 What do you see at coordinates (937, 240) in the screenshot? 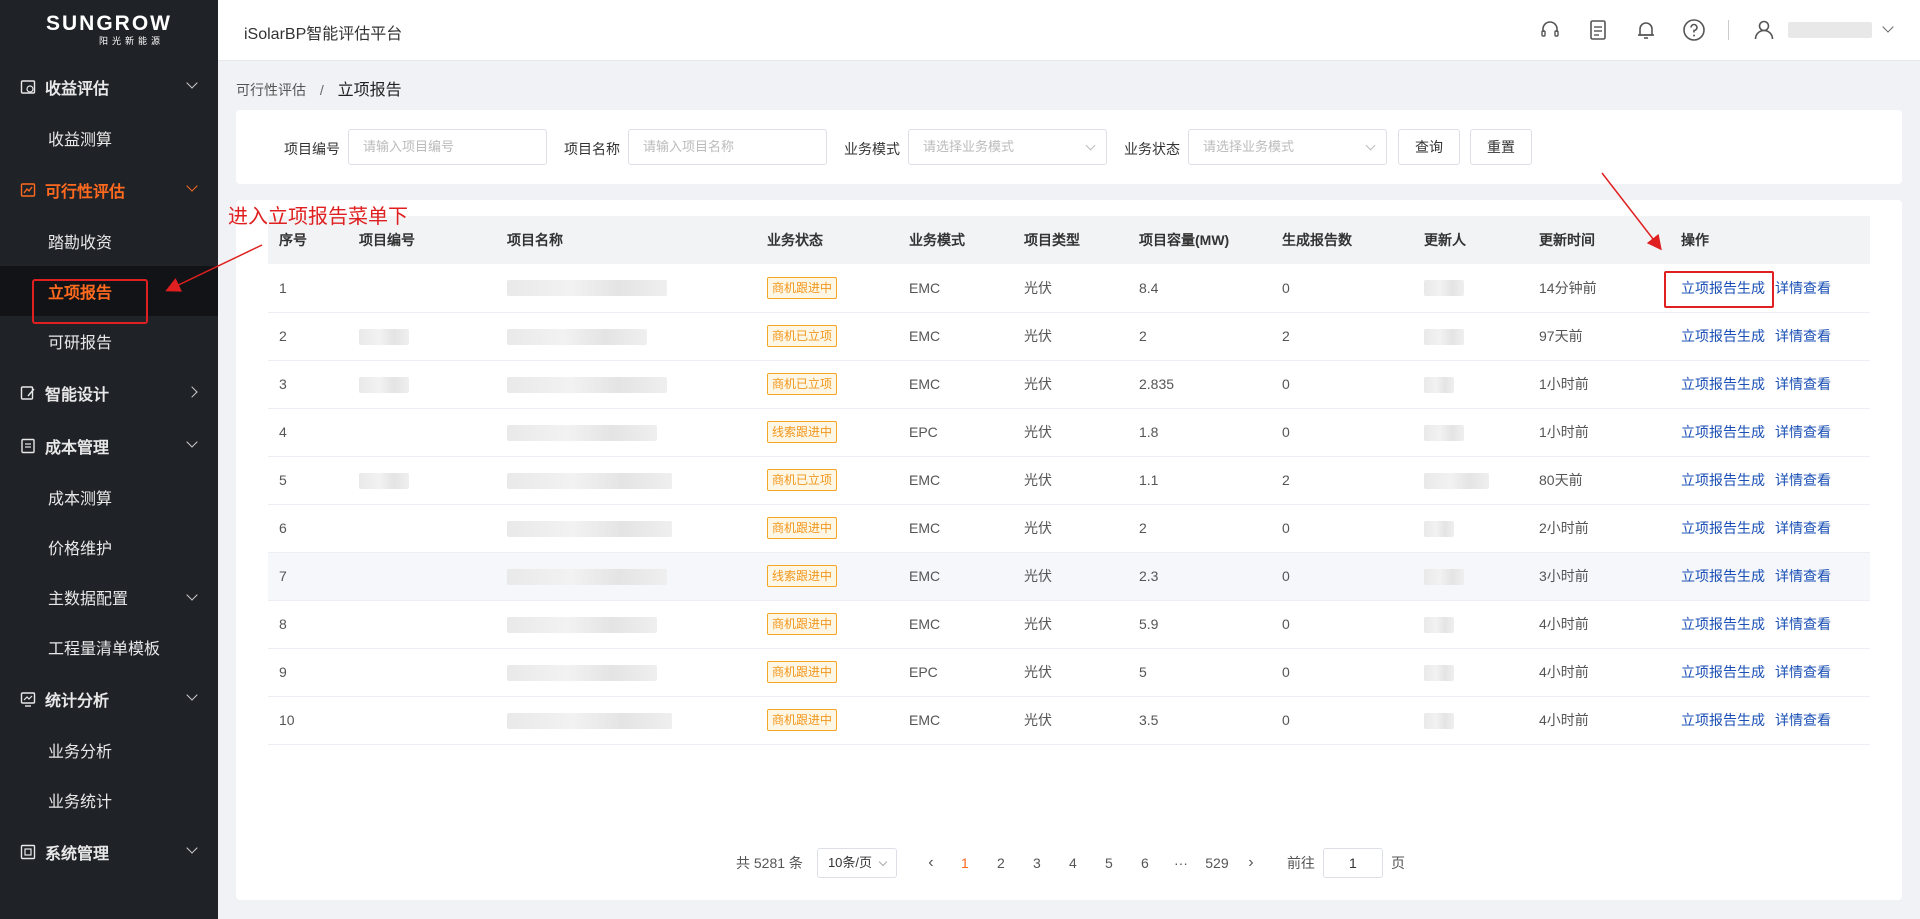
I see `col-header-mode: 业务模式` at bounding box center [937, 240].